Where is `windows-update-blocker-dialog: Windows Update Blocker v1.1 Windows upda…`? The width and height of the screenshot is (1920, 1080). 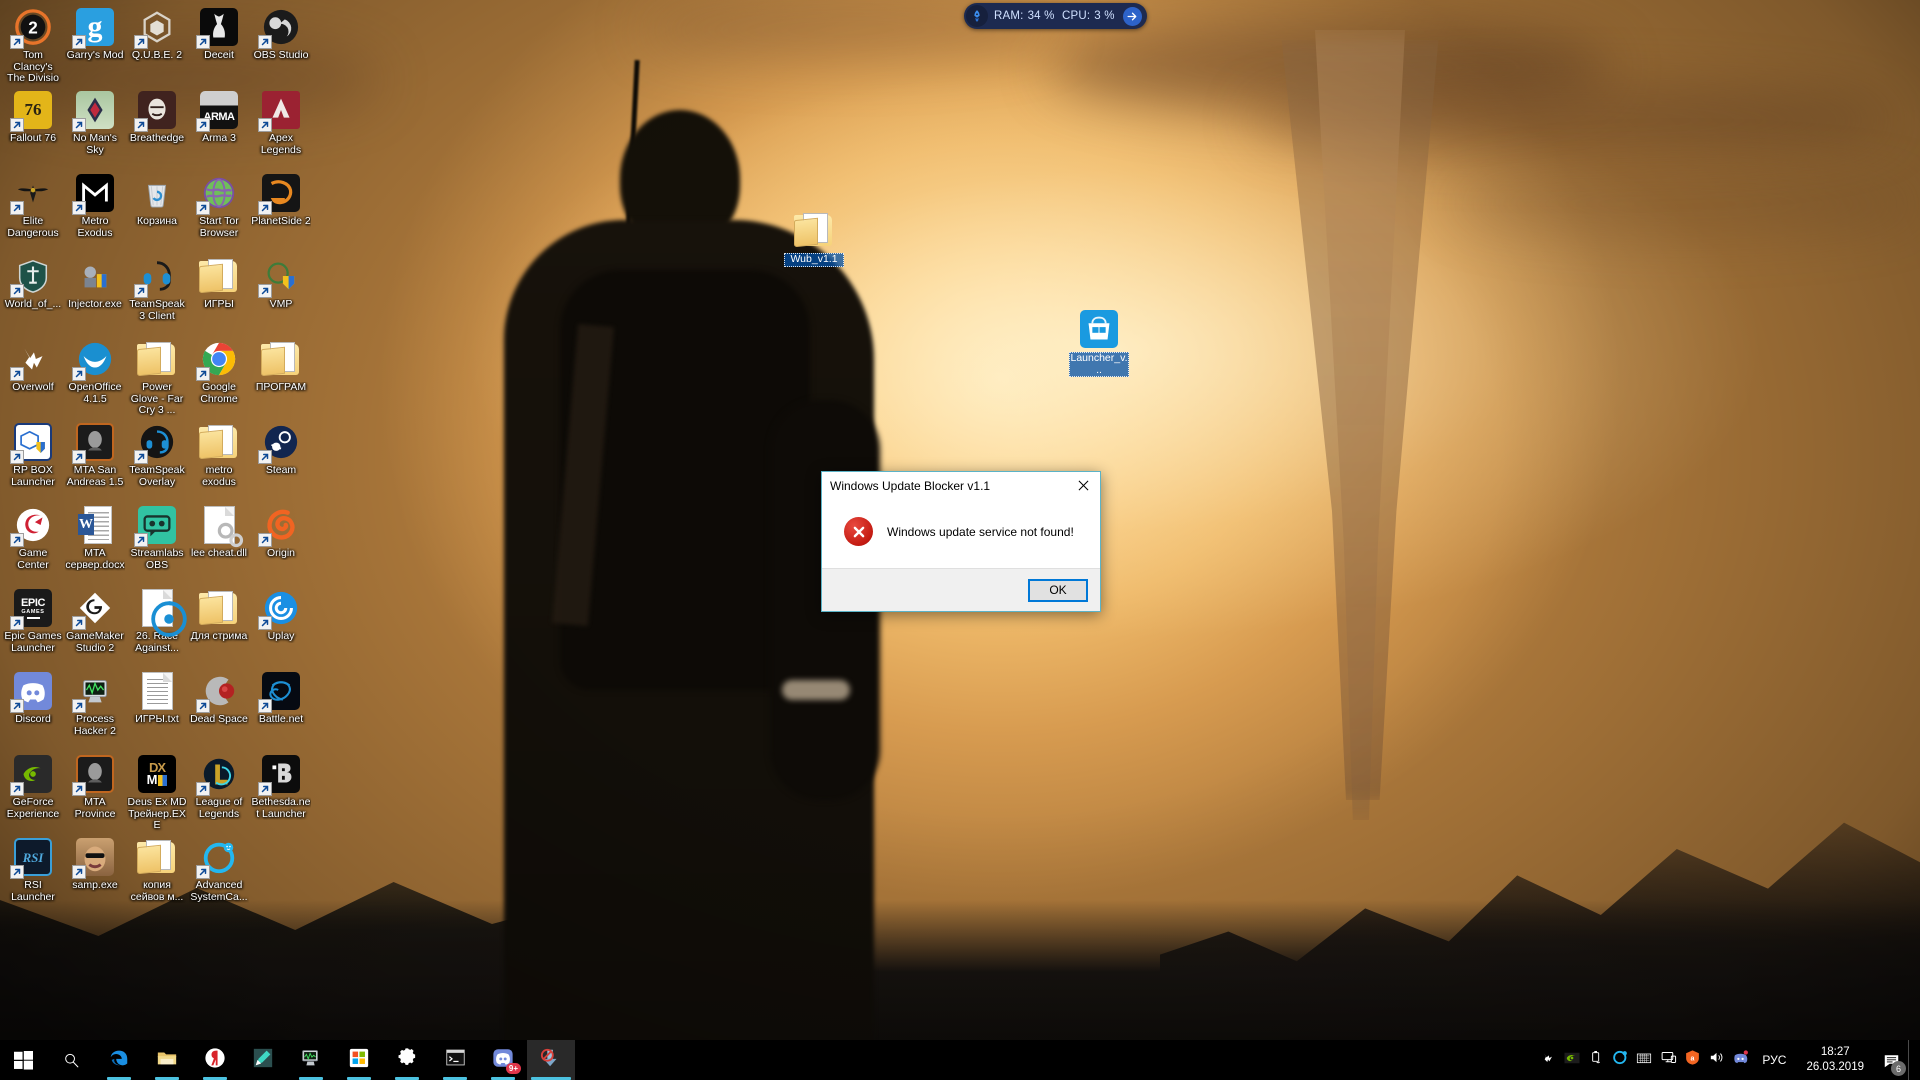
windows-update-blocker-dialog: Windows Update Blocker v1.1 Windows upda… is located at coordinates (961, 541).